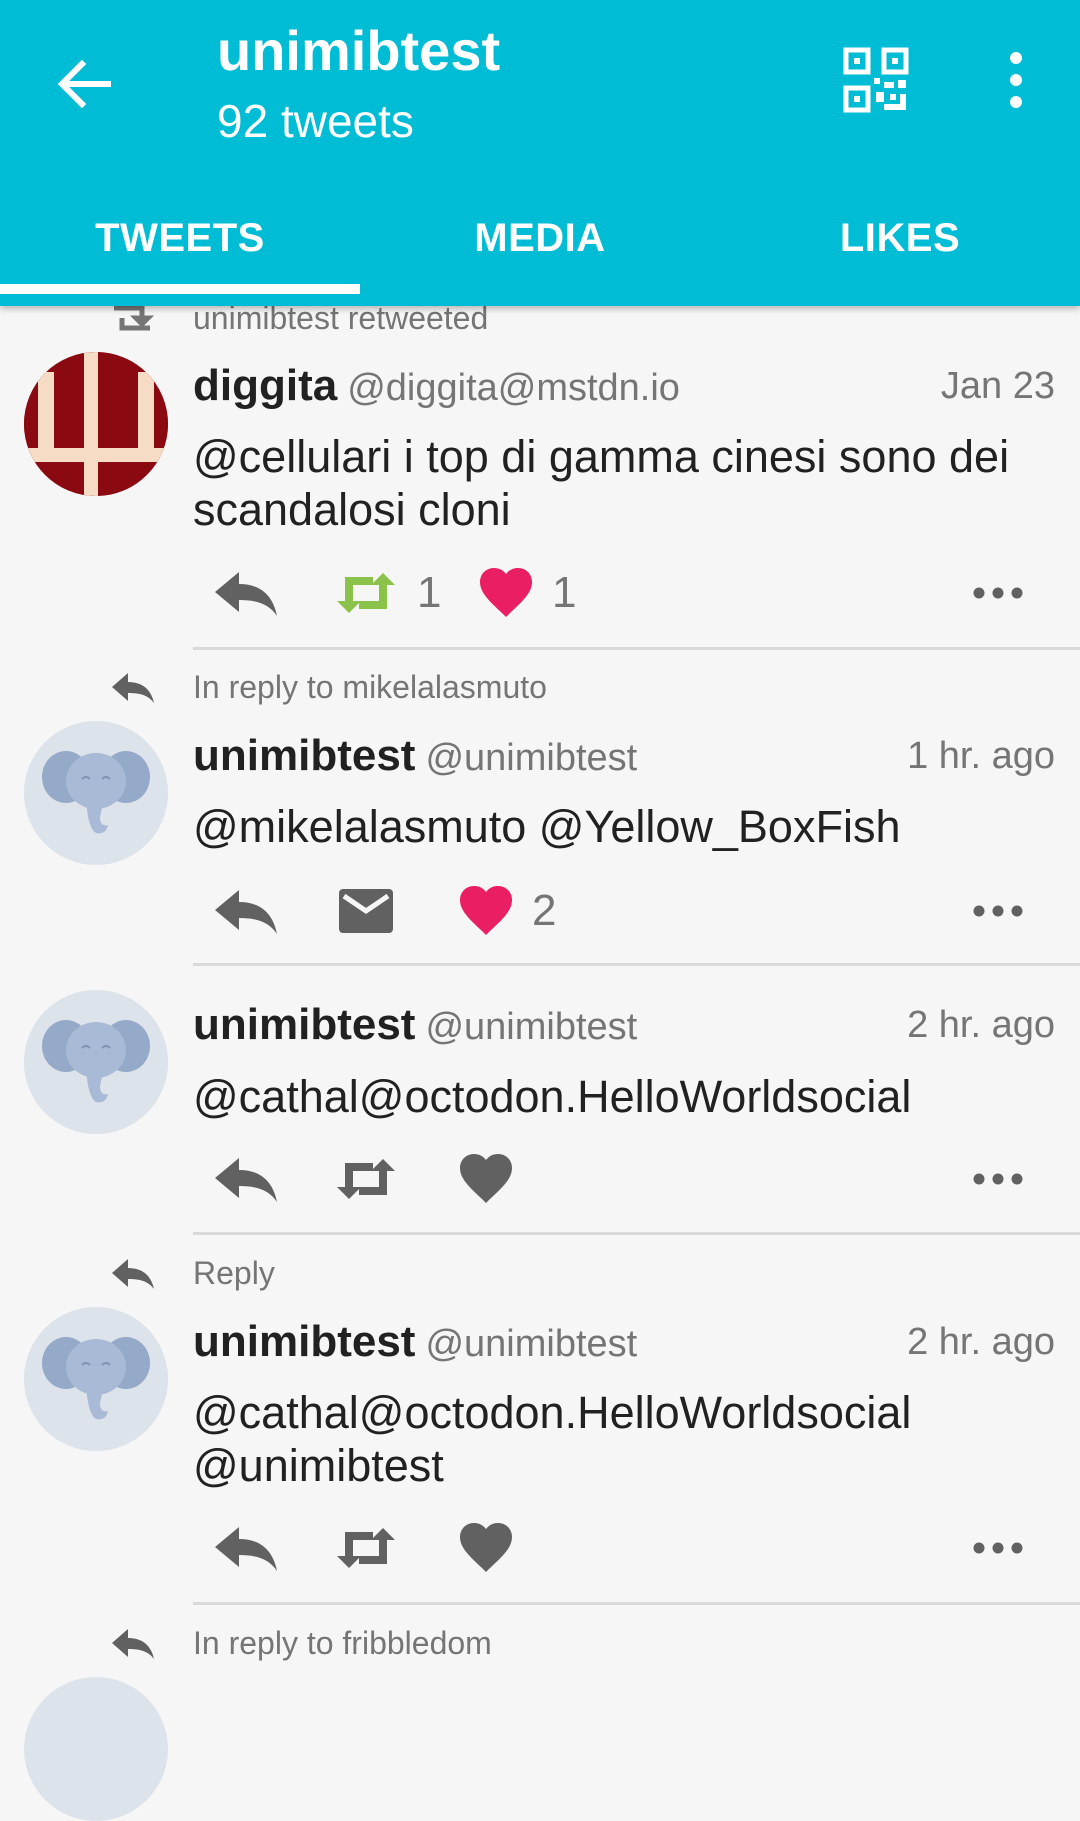  I want to click on tab-likes: LIKES, so click(900, 248).